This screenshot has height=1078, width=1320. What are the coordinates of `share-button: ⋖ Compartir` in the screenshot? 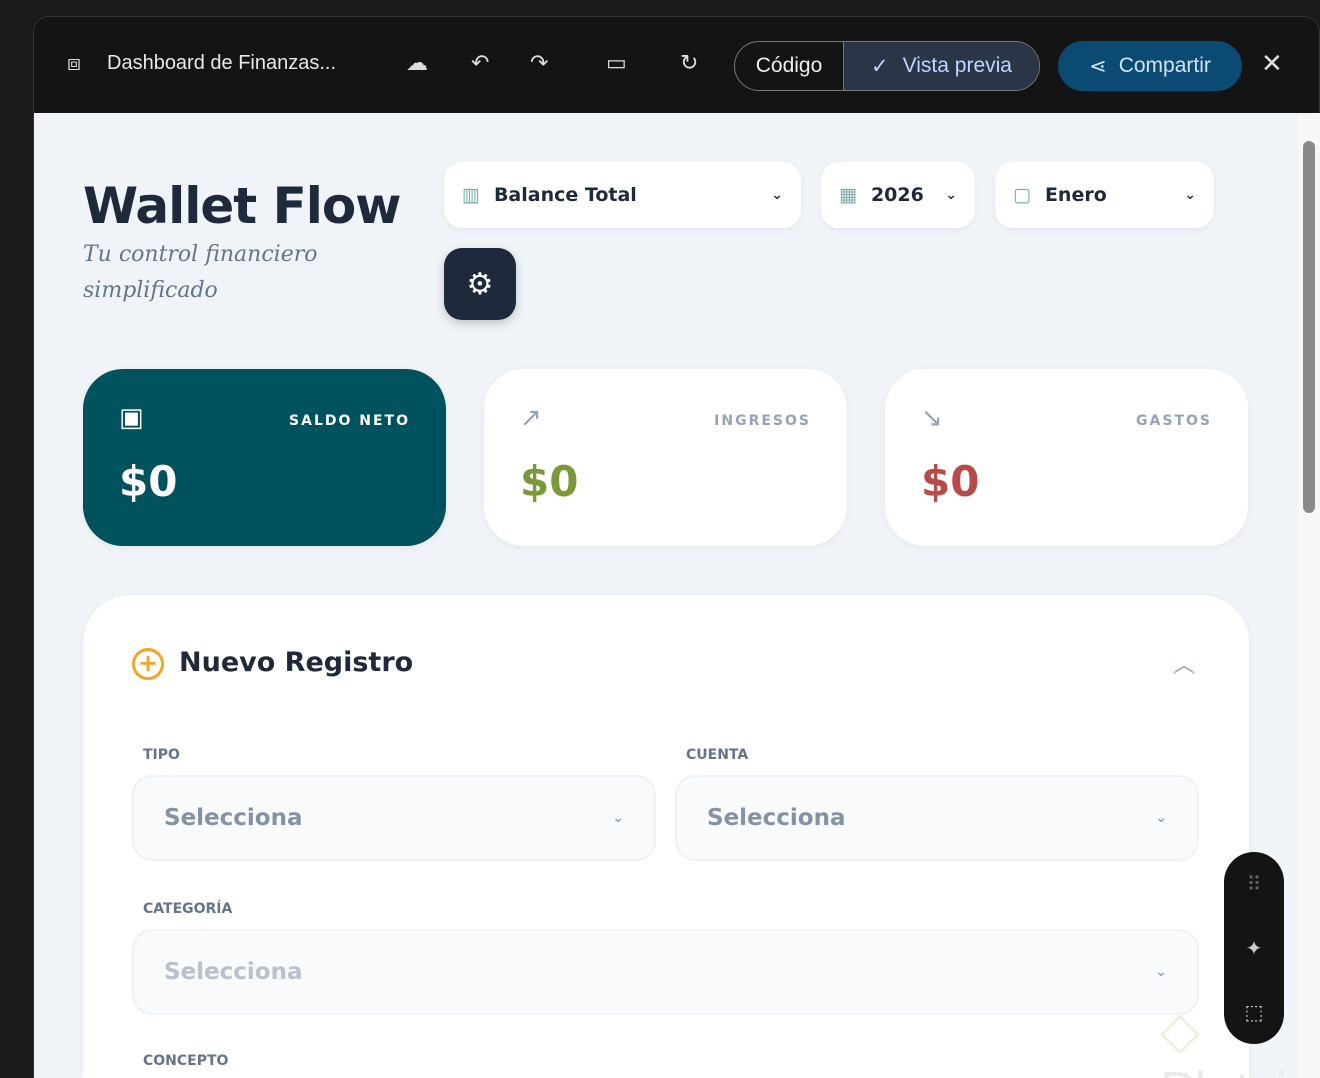 It's located at (1150, 66).